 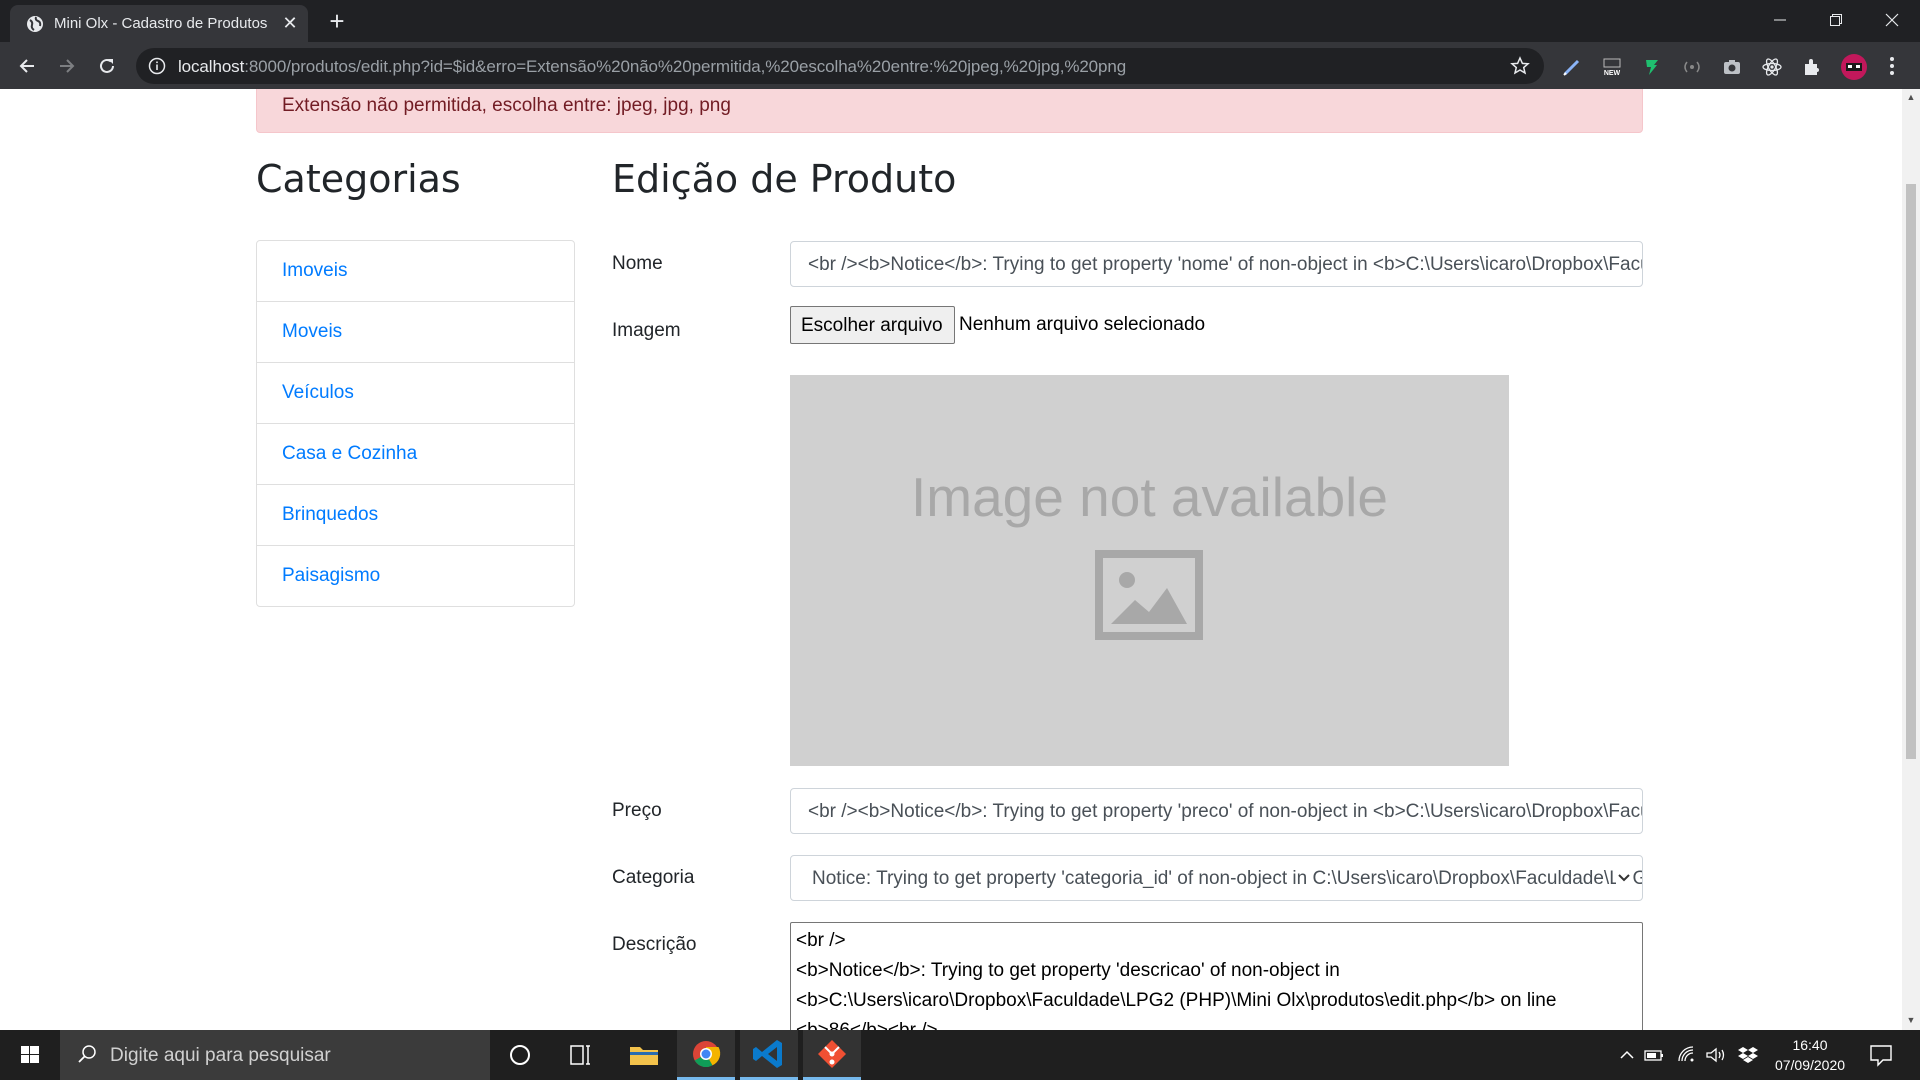 I want to click on list-item: Moveis, so click(x=415, y=332).